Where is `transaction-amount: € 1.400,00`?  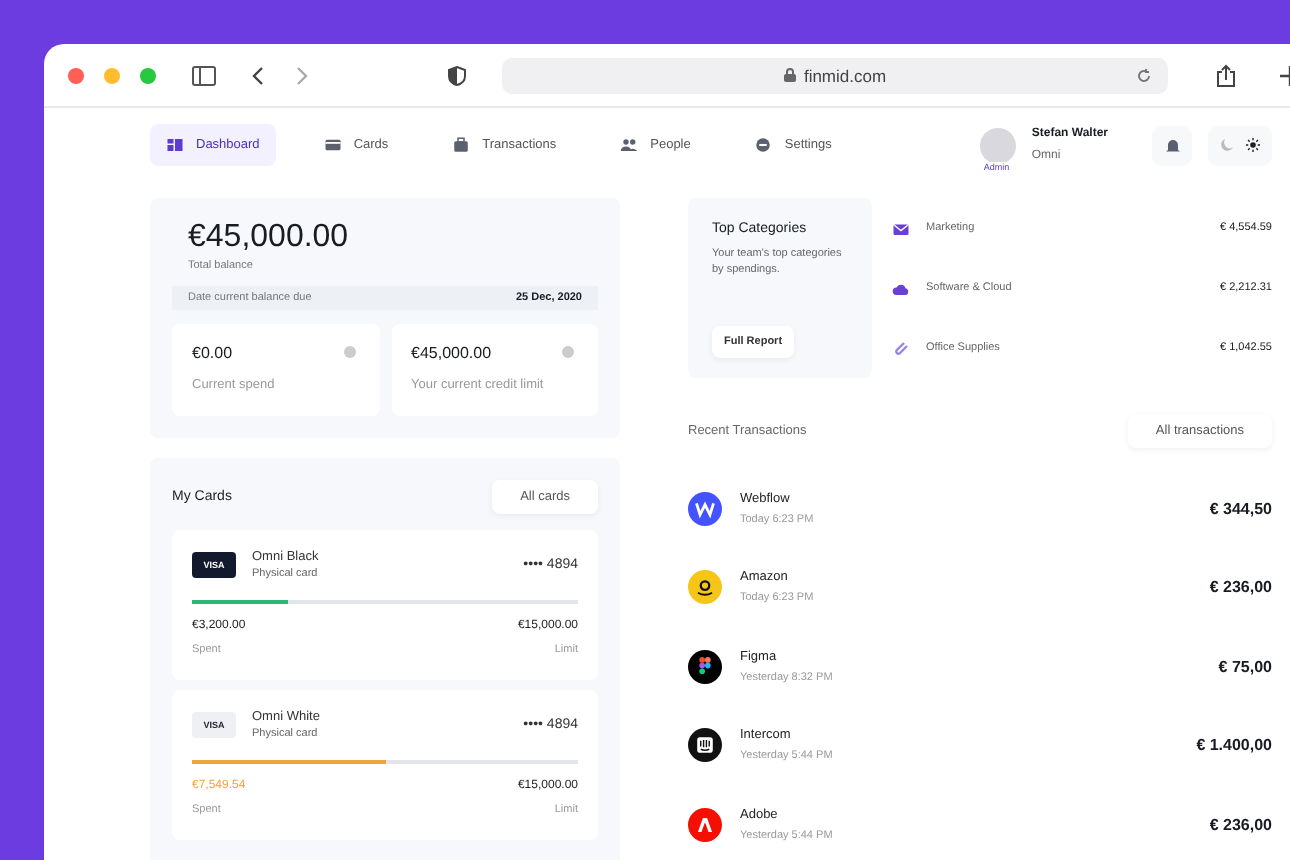
transaction-amount: € 1.400,00 is located at coordinates (1234, 745).